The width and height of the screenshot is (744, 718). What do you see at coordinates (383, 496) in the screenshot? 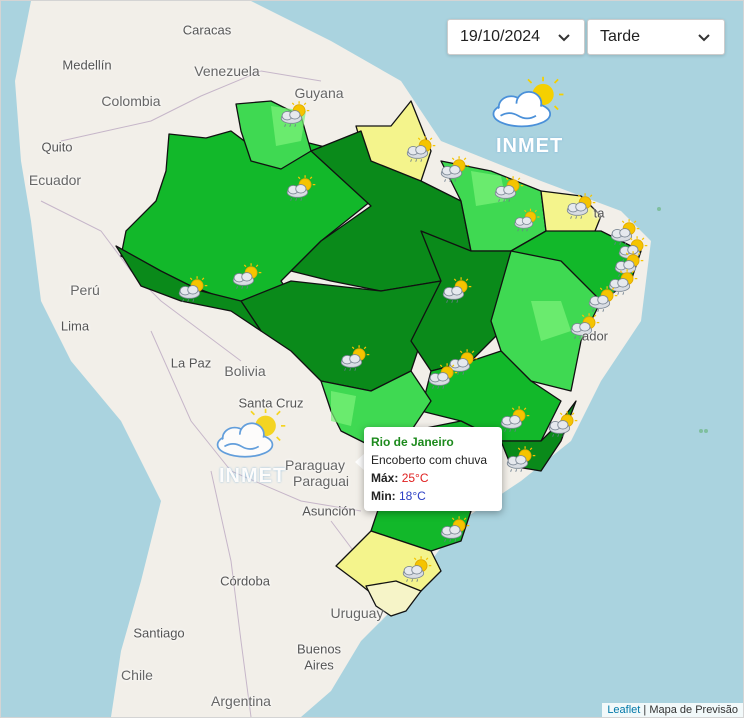
I see `popup-min-label: Min:` at bounding box center [383, 496].